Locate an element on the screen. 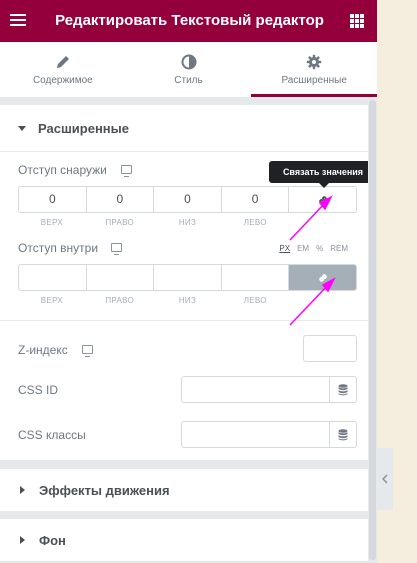 Image resolution: width=417 pixels, height=563 pixels. padding-link-button is located at coordinates (322, 277).